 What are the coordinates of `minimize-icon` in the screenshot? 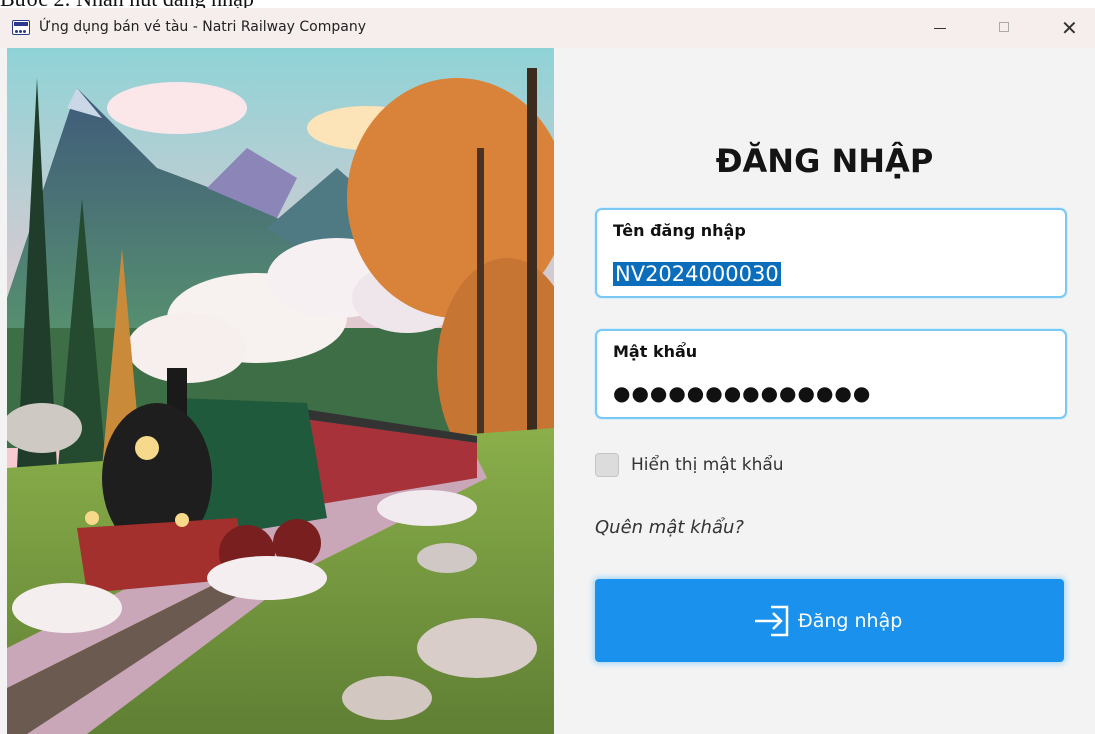 It's located at (940, 28).